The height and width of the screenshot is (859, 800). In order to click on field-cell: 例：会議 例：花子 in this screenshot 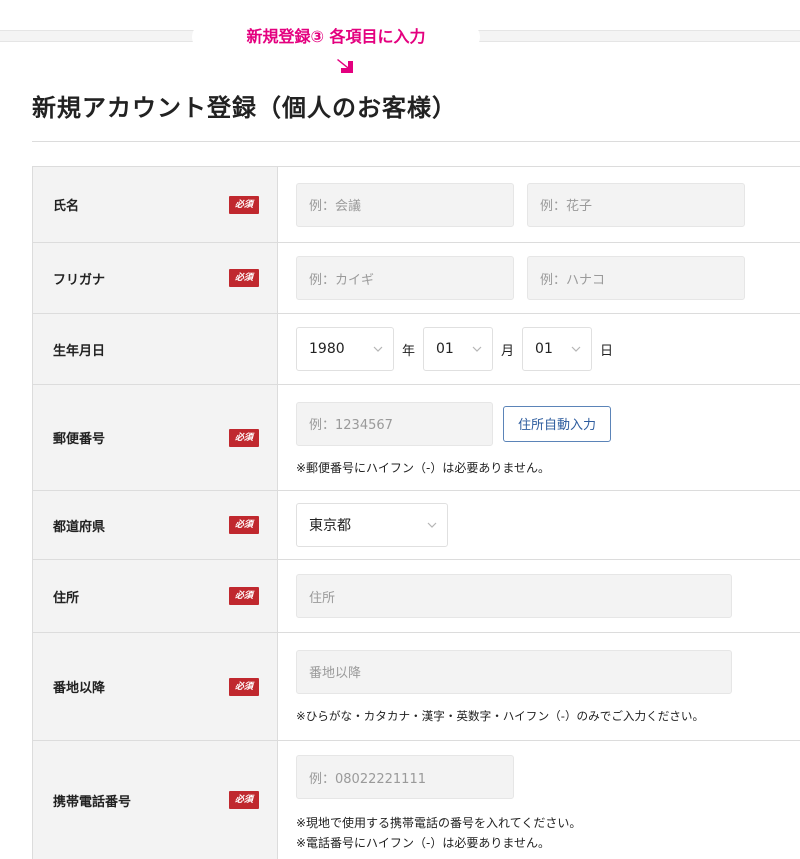, I will do `click(539, 204)`.